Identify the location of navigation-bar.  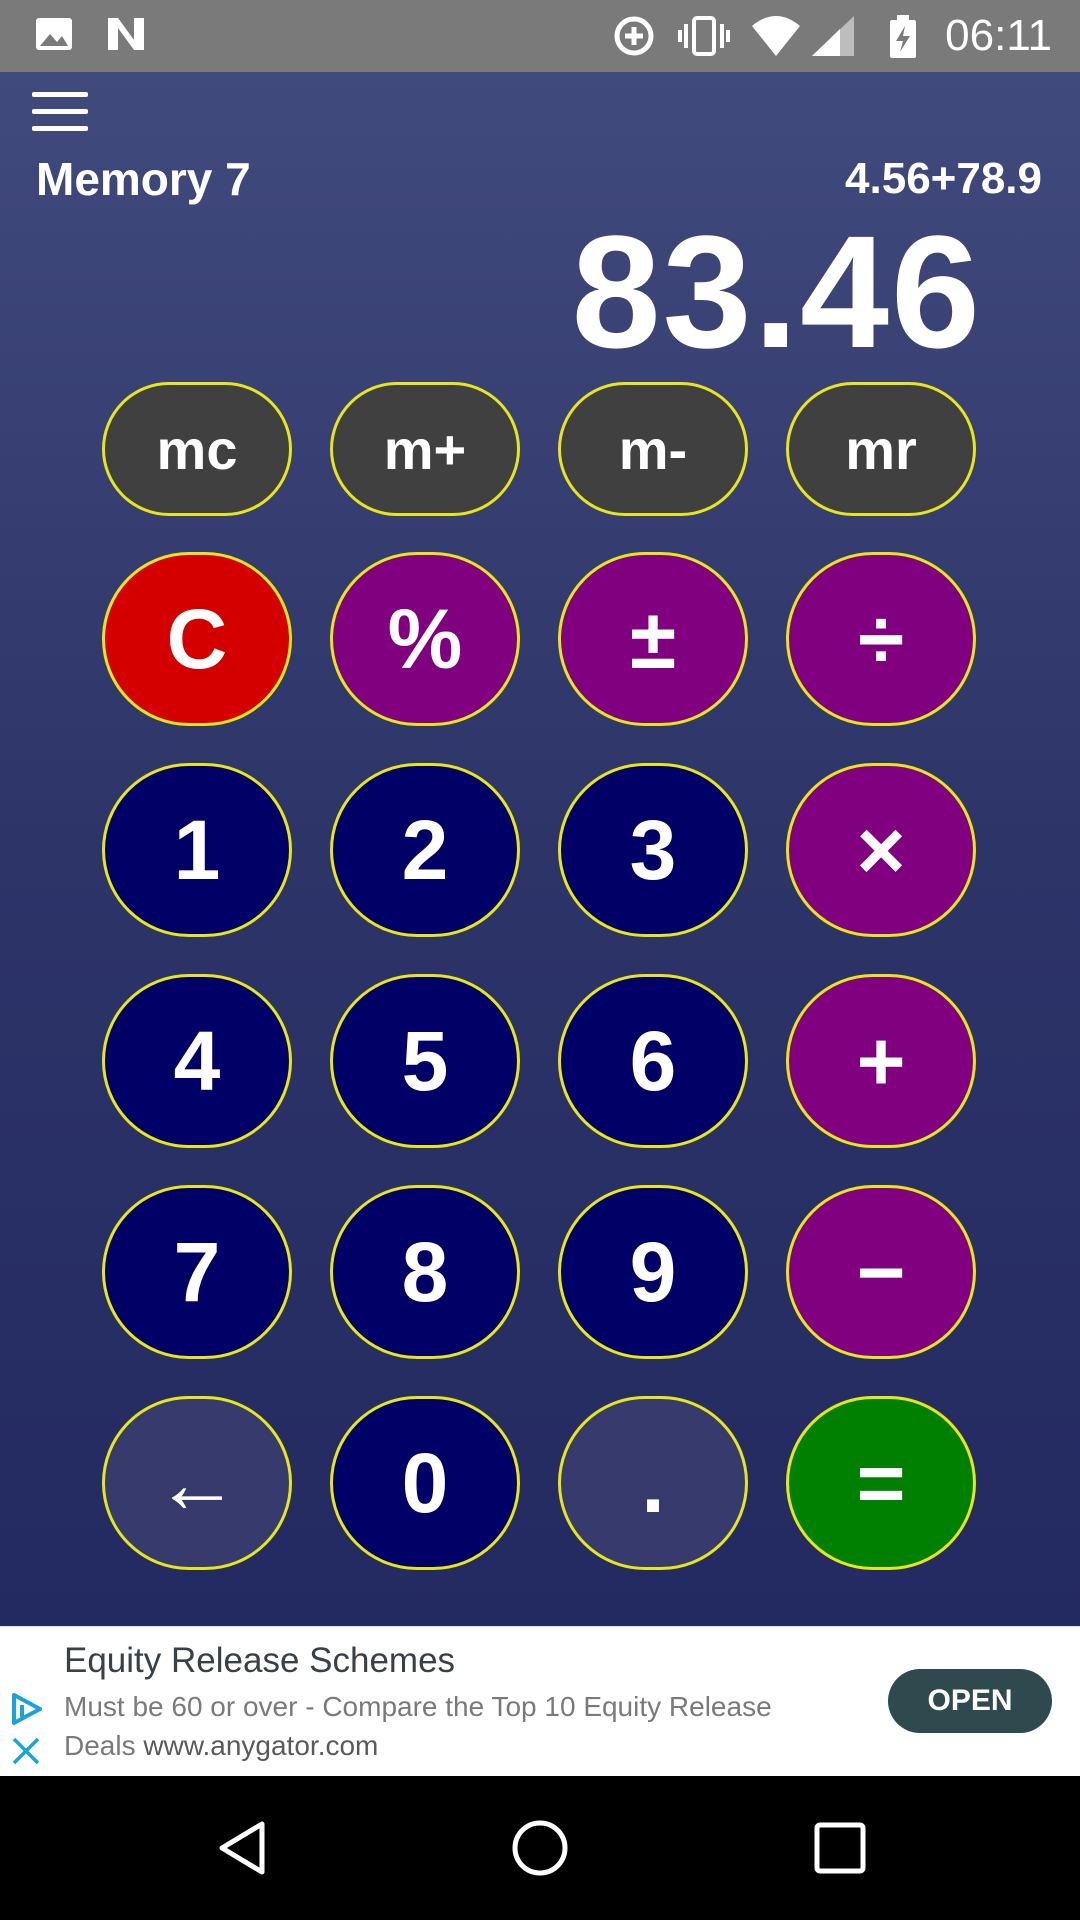
(540, 1848).